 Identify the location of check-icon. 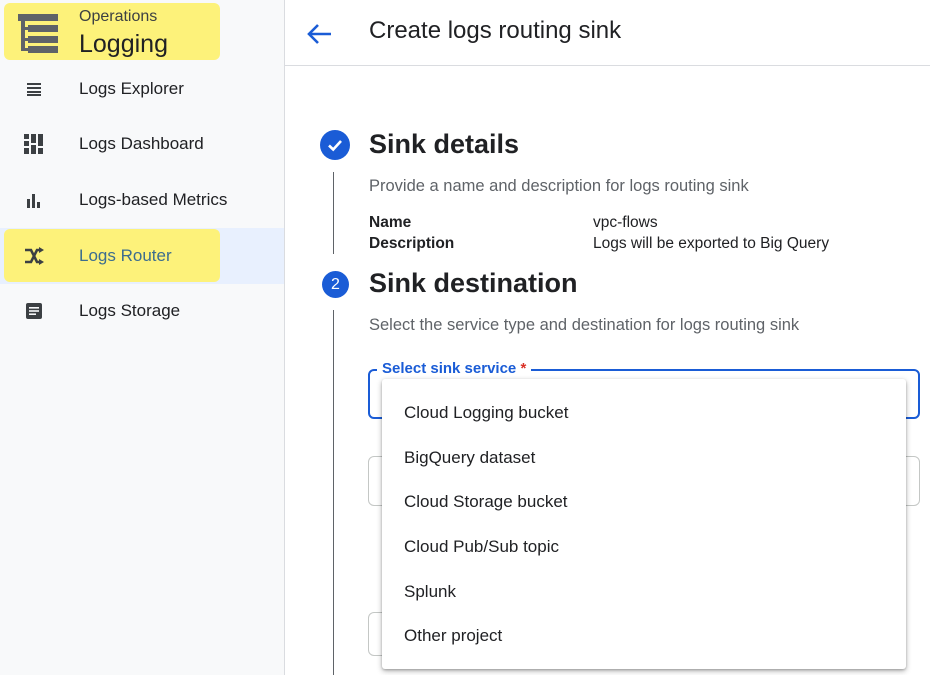
(335, 146).